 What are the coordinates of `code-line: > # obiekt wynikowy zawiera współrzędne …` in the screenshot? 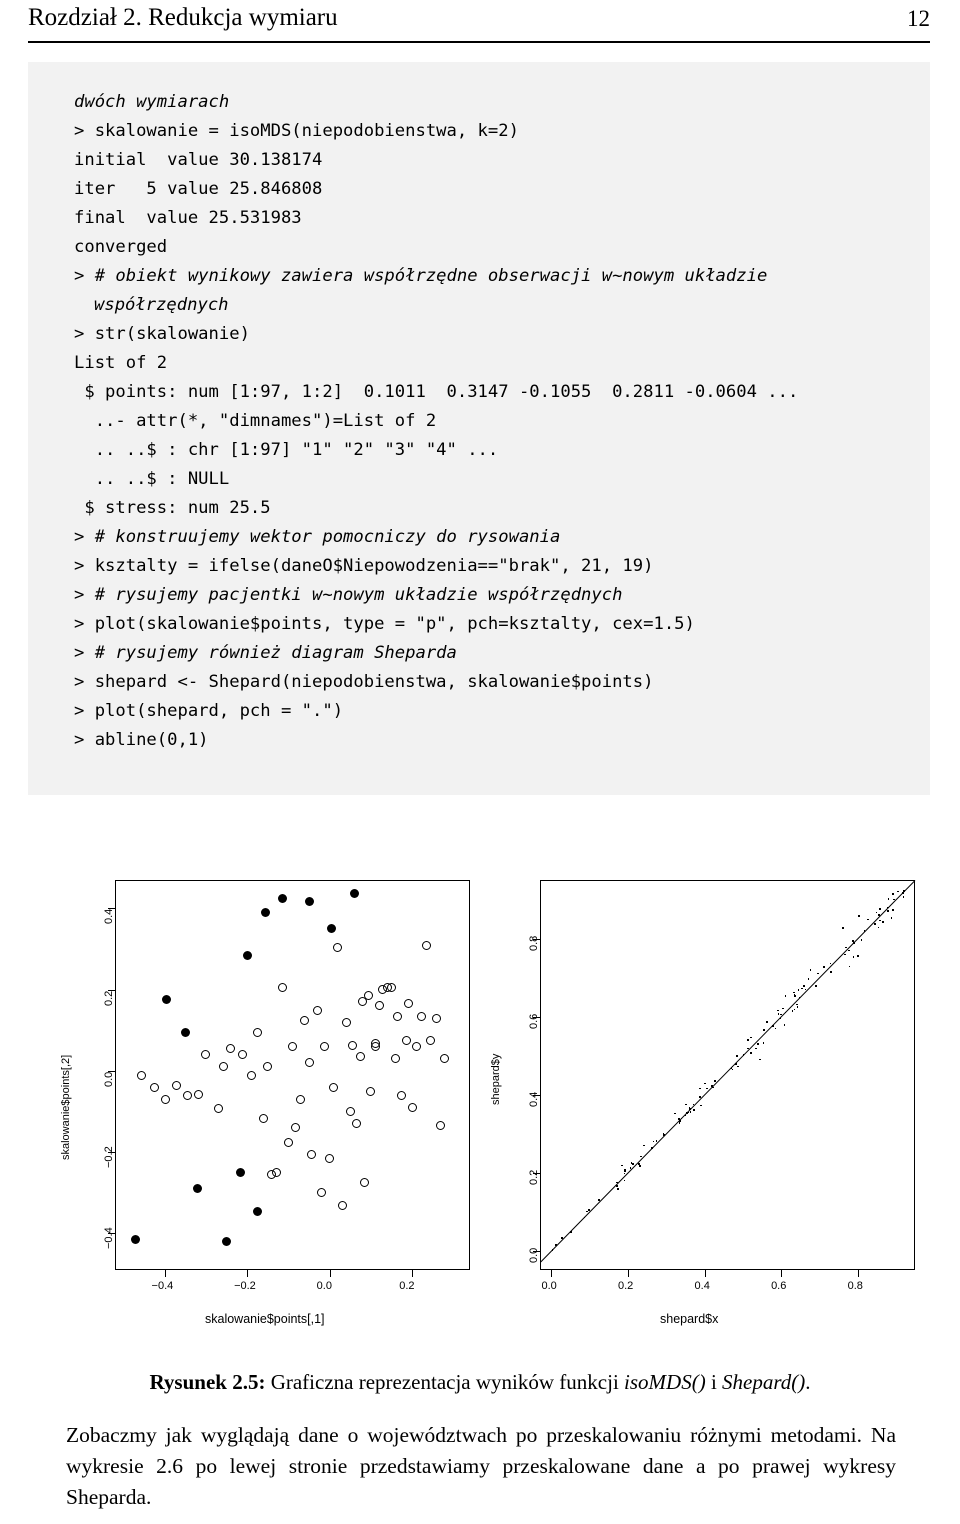 It's located at (421, 276).